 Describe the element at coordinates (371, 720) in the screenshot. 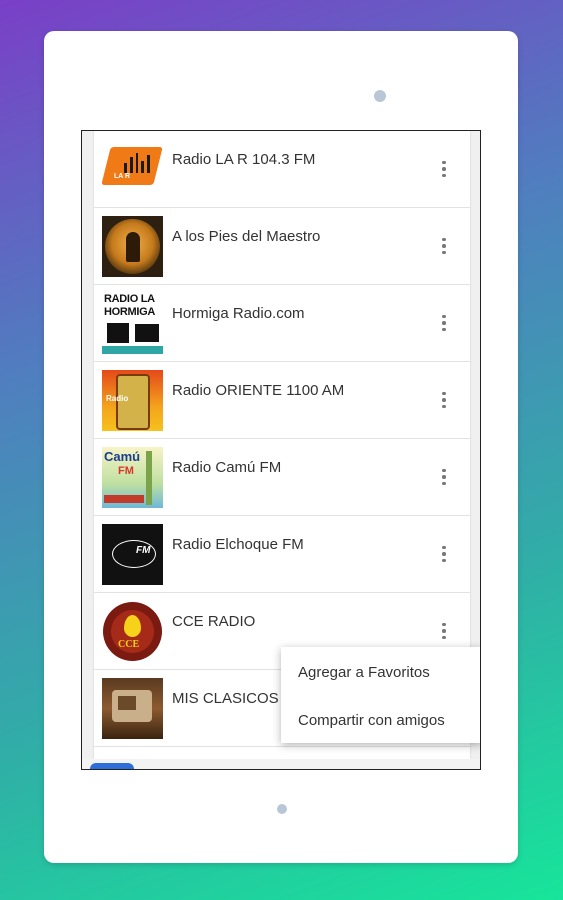

I see `menu-item-share-friends: Compartir con amigos` at that location.